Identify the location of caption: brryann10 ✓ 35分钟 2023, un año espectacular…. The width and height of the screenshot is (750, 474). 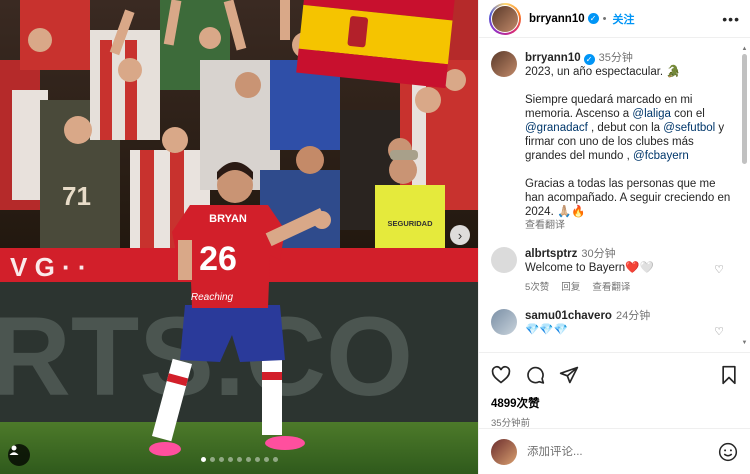
(613, 142).